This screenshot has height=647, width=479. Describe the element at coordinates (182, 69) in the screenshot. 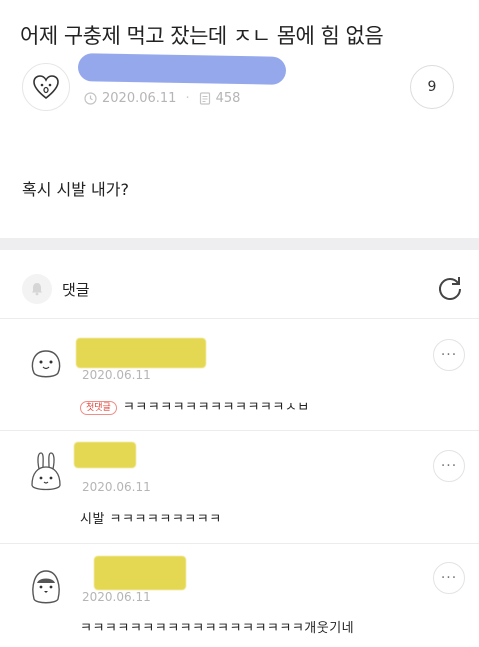

I see `author-name-redaction` at that location.